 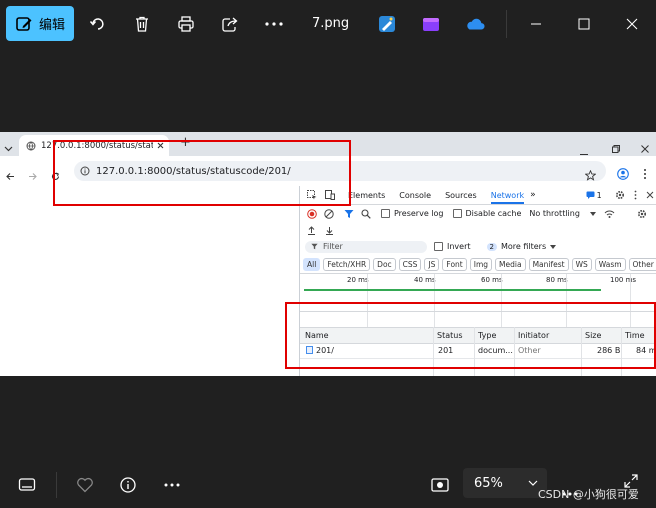 I want to click on type-filter-ws: WS, so click(x=581, y=264).